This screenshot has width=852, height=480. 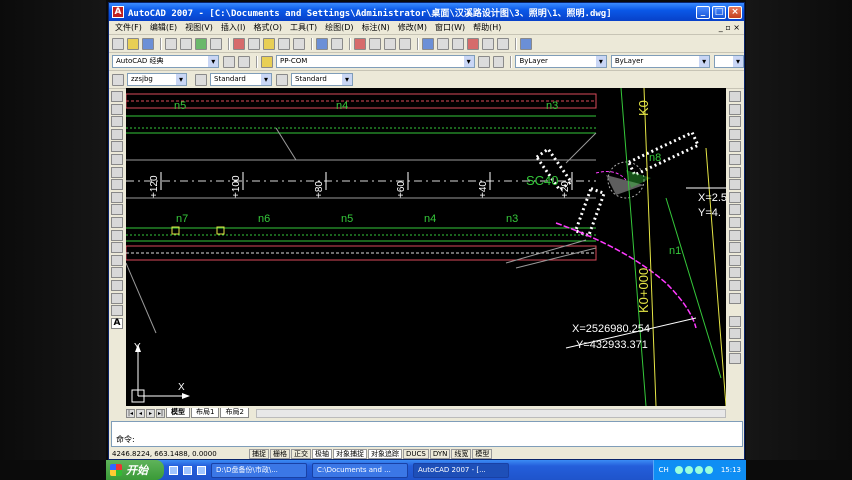 I want to click on bring-above-icon, so click(x=735, y=359).